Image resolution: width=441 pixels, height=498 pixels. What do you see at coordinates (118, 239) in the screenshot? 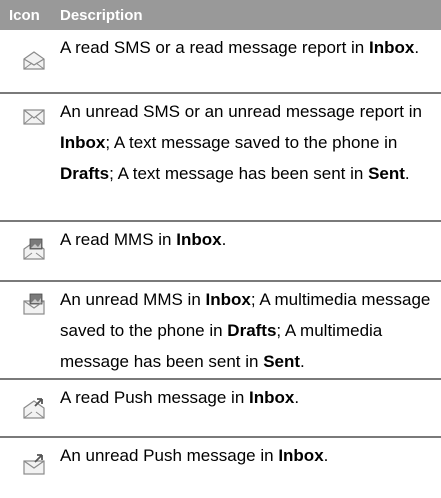
I see `description-text: A read MMS in` at bounding box center [118, 239].